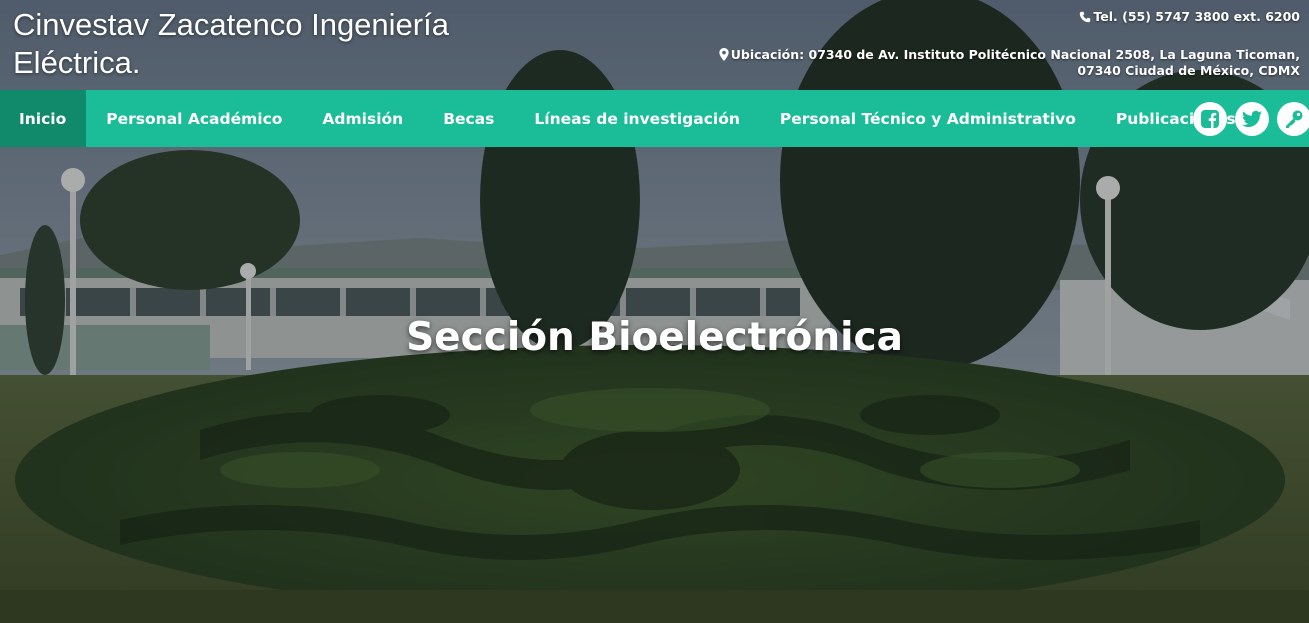 The width and height of the screenshot is (1309, 623). I want to click on facebook-button, so click(1210, 119).